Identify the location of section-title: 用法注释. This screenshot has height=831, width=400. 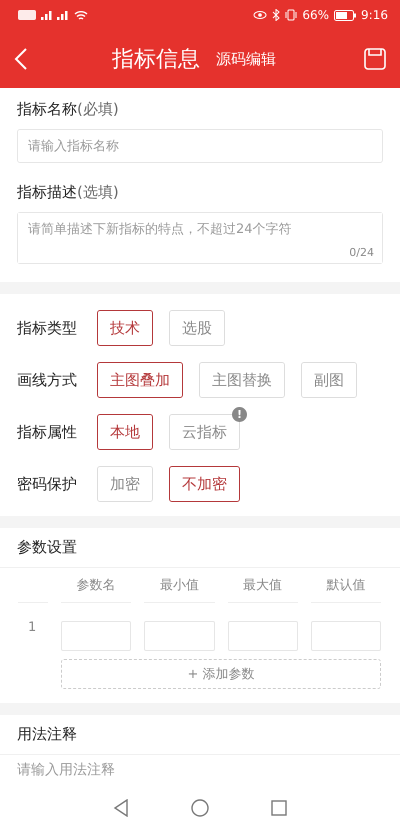
(200, 735).